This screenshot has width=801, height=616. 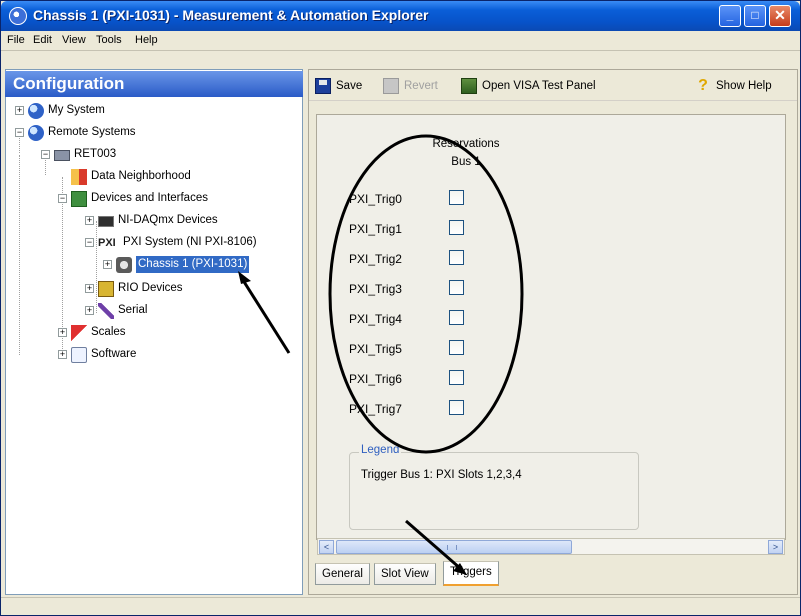 I want to click on trigger-label: PXI_Trig1, so click(x=375, y=229).